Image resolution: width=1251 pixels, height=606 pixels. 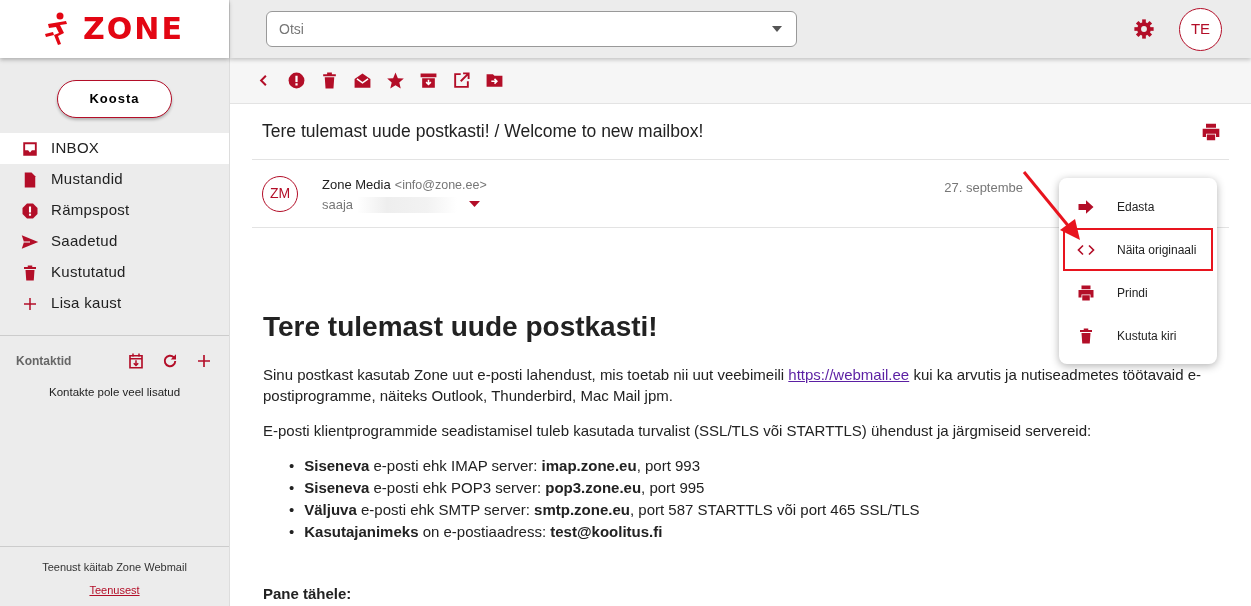 What do you see at coordinates (678, 430) in the screenshot?
I see `body-paragraph: E-posti klientprogrammide seadistamisel tuleb kasutada turvalist (SSL/TLS või STARTTLS) ühendust ja järgmiseid servereid:` at bounding box center [678, 430].